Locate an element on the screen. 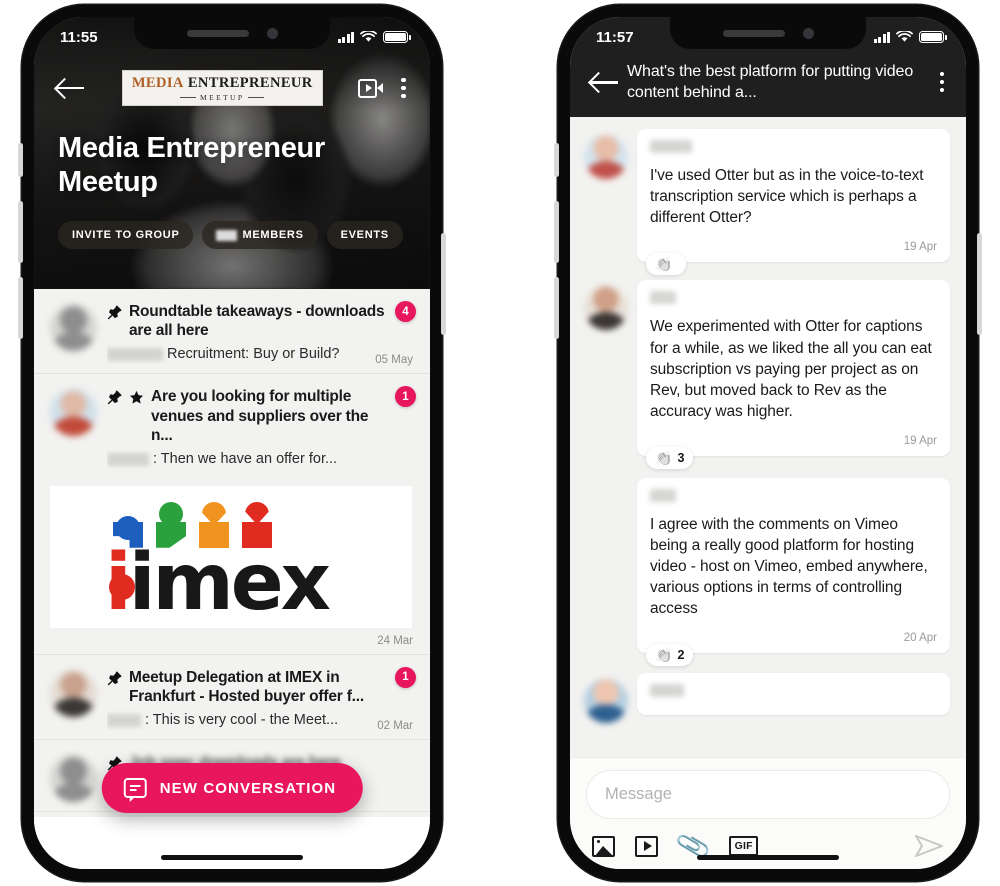 Image resolution: width=1000 pixels, height=886 pixels. video-camera-icon is located at coordinates (371, 88).